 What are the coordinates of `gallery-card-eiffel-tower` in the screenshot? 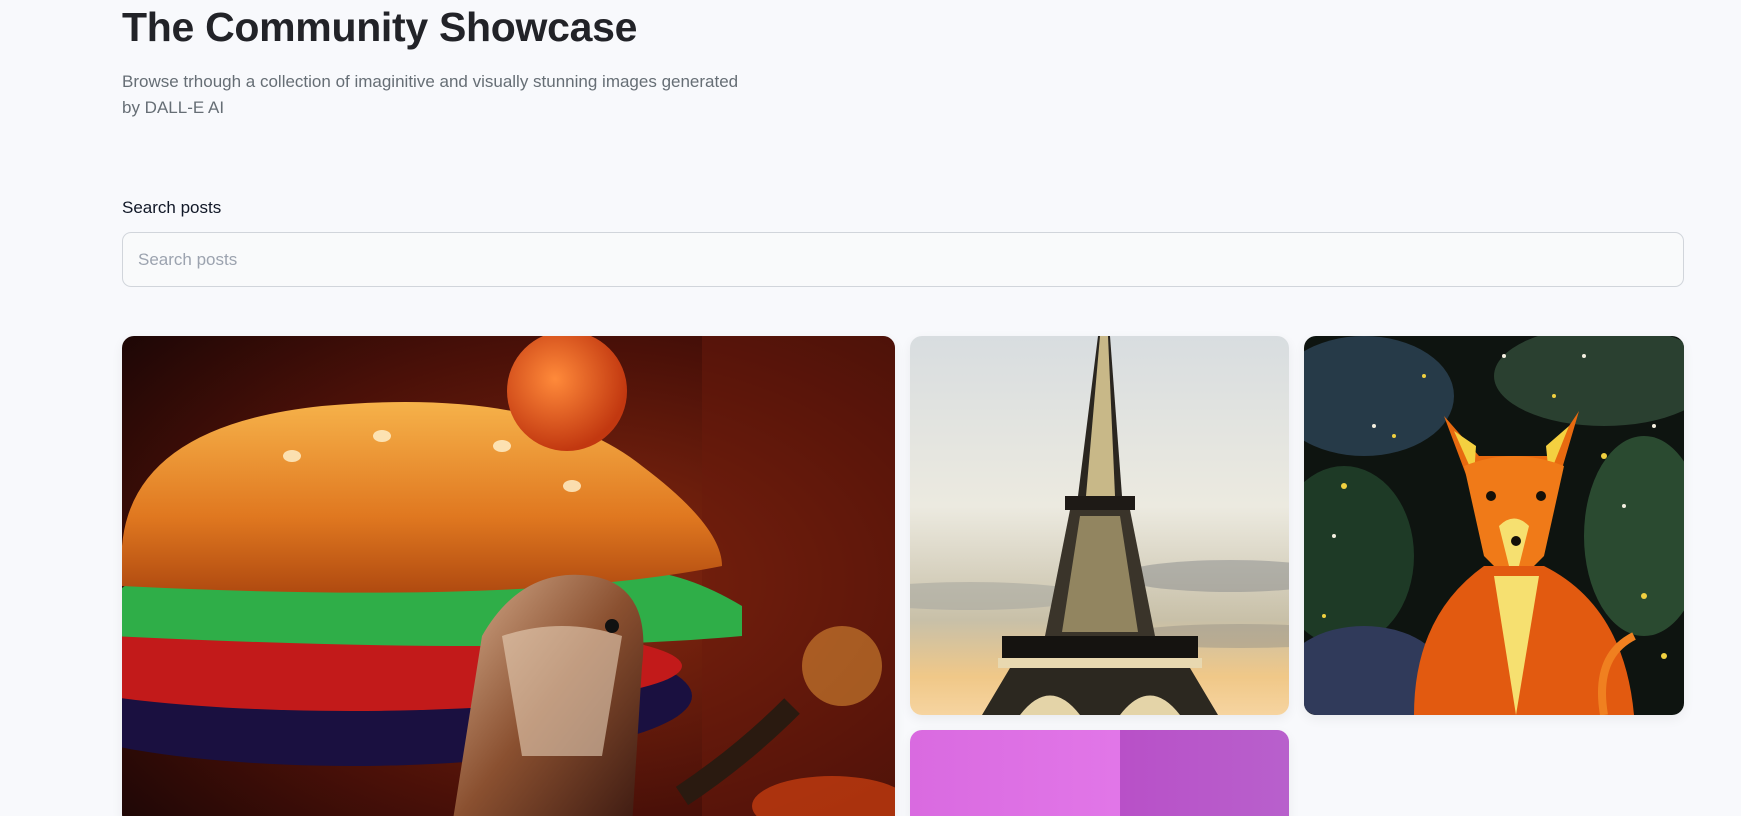 It's located at (1099, 525).